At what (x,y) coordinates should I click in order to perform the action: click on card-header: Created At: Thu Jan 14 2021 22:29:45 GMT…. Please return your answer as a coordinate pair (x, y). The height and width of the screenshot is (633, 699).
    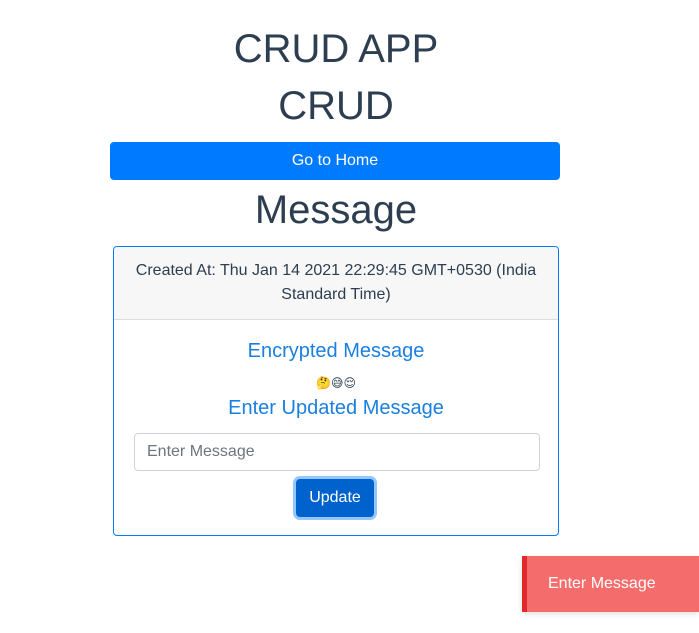
    Looking at the image, I should click on (336, 283).